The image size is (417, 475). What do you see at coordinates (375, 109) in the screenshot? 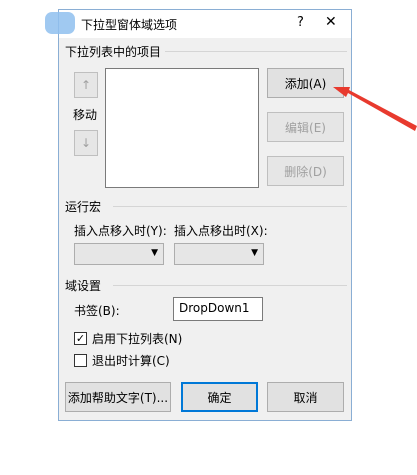
I see `annotation-arrow-icon` at bounding box center [375, 109].